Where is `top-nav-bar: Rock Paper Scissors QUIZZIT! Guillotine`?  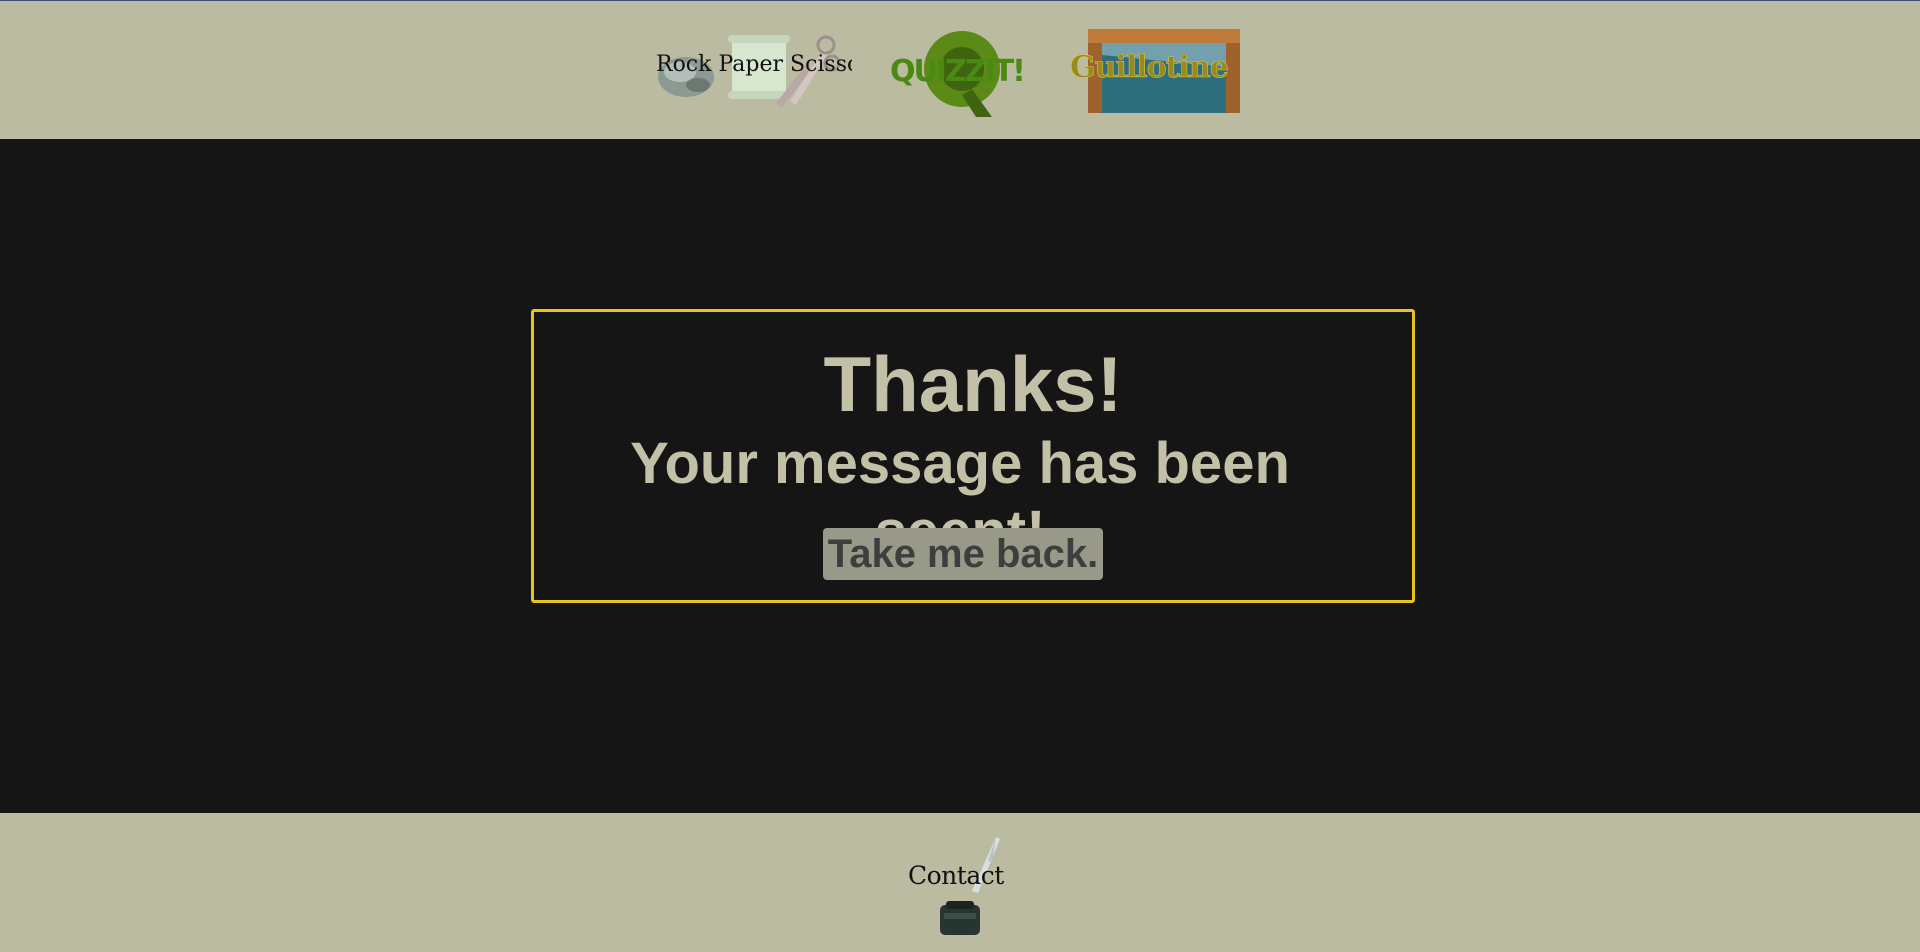 top-nav-bar: Rock Paper Scissors QUIZZIT! Guillotine is located at coordinates (960, 69).